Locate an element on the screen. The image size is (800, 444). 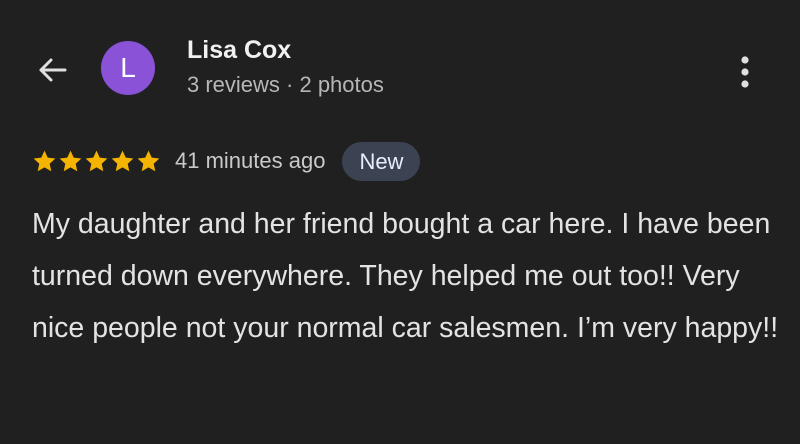
reviewer-name: Lisa Cox is located at coordinates (239, 50).